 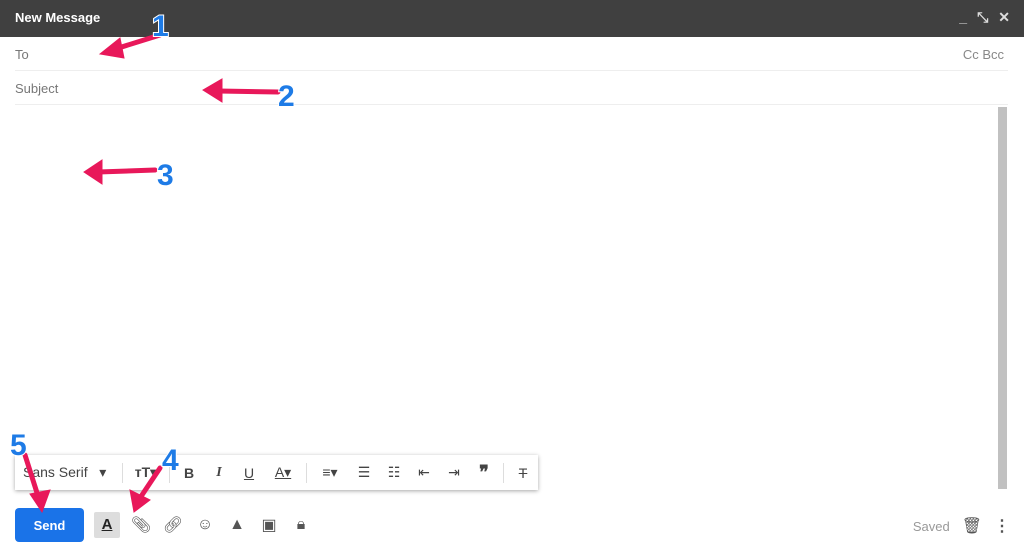 What do you see at coordinates (107, 525) in the screenshot?
I see `formatting-options-icon: A` at bounding box center [107, 525].